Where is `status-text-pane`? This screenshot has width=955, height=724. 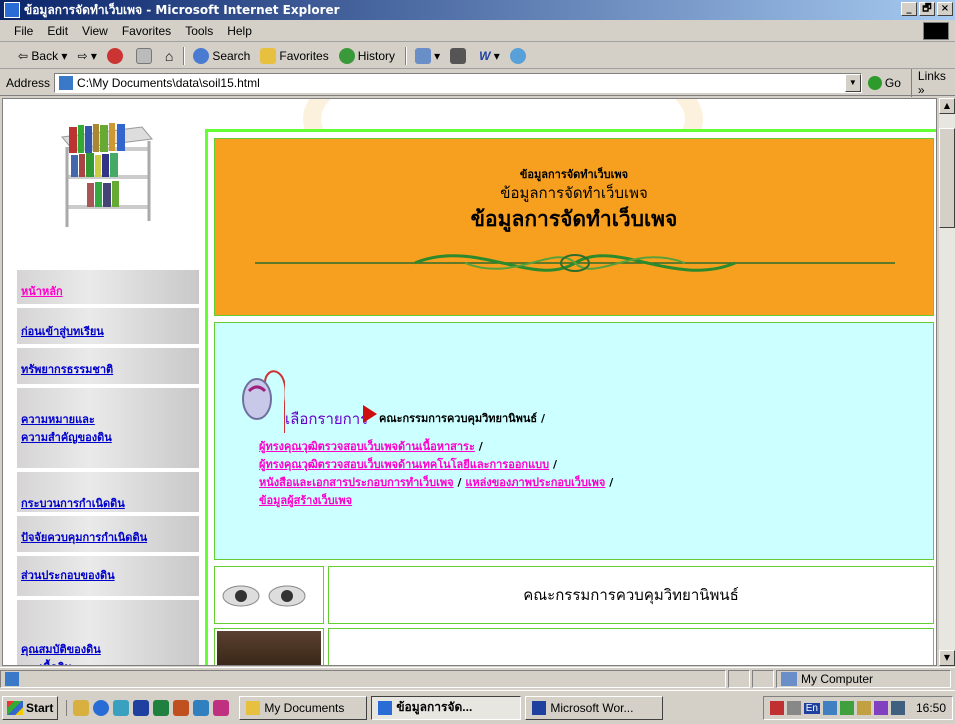 status-text-pane is located at coordinates (363, 678).